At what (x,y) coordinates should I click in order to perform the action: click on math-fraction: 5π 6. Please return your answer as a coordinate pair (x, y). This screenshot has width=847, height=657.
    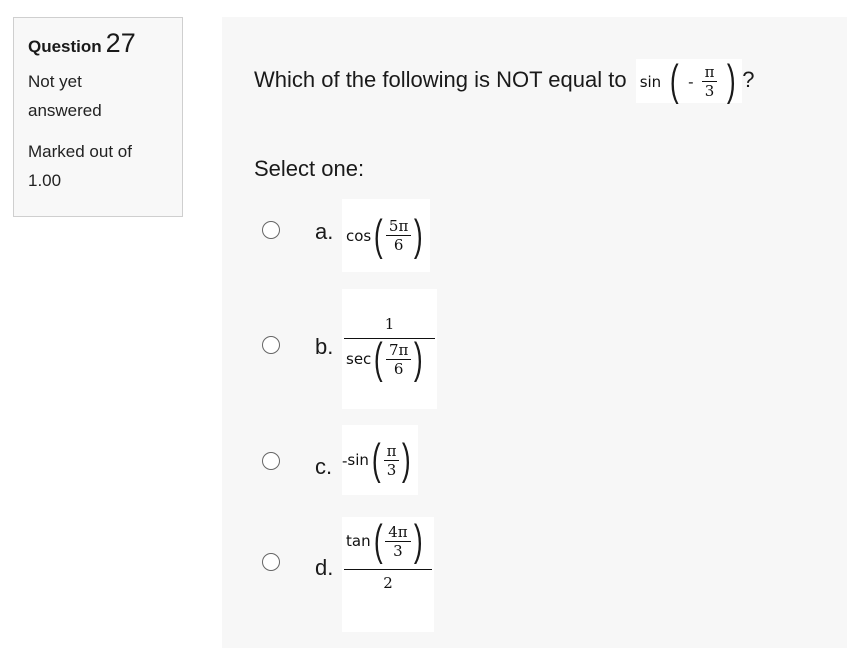
    Looking at the image, I should click on (398, 235).